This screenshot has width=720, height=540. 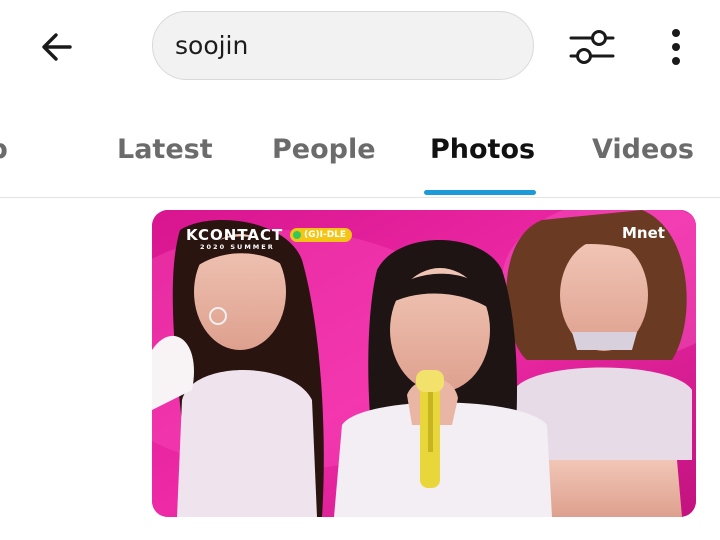 What do you see at coordinates (643, 233) in the screenshot?
I see `mnet-logo: Mnet` at bounding box center [643, 233].